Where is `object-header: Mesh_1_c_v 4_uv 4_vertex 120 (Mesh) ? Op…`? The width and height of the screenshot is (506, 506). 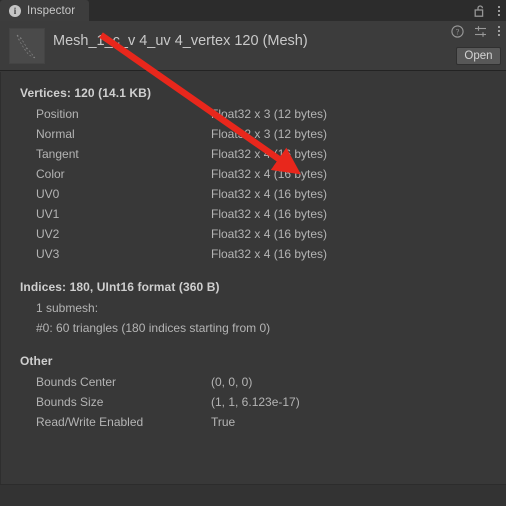 object-header: Mesh_1_c_v 4_uv 4_vertex 120 (Mesh) ? Op… is located at coordinates (253, 46).